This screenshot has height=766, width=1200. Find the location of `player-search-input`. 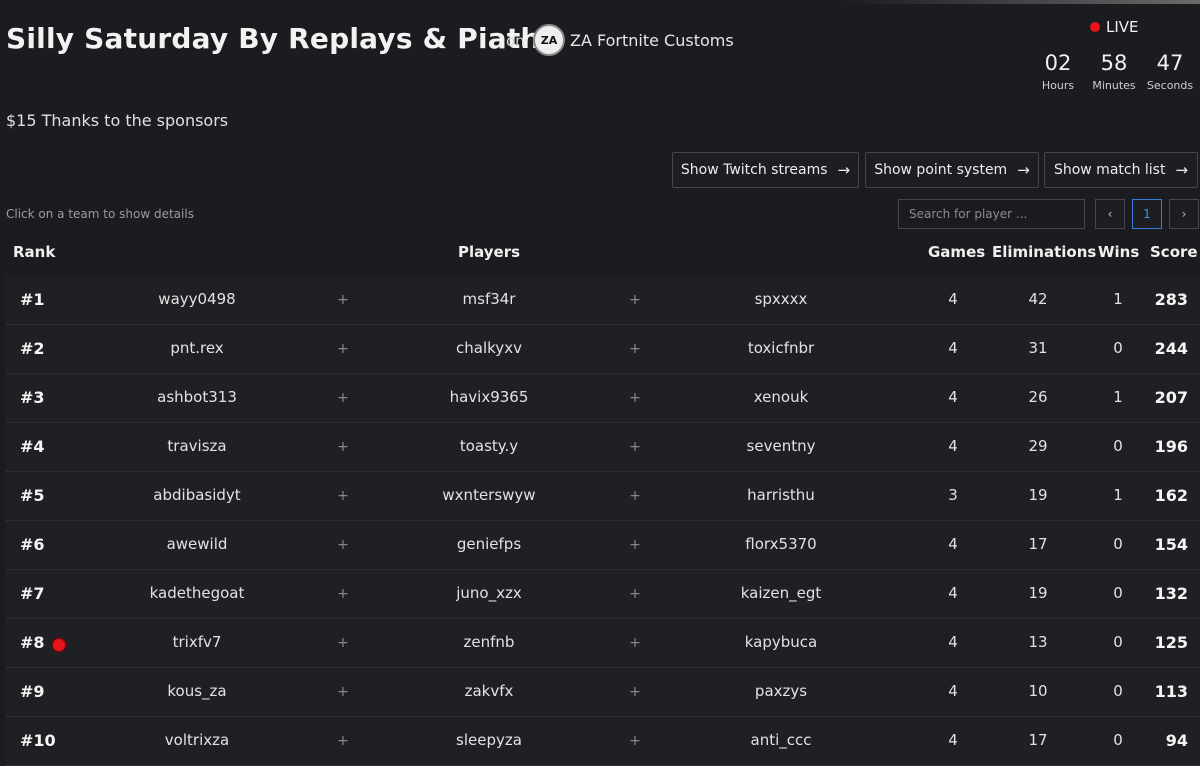

player-search-input is located at coordinates (991, 214).